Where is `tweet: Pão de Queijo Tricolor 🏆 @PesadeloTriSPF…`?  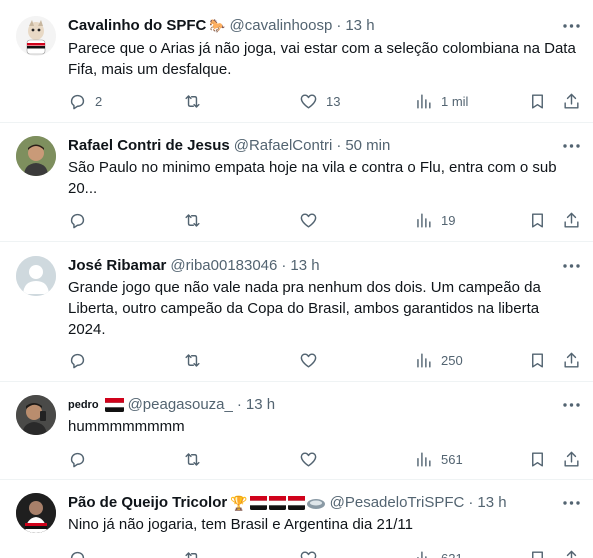 tweet: Pão de Queijo Tricolor 🏆 @PesadeloTriSPF… is located at coordinates (296, 519).